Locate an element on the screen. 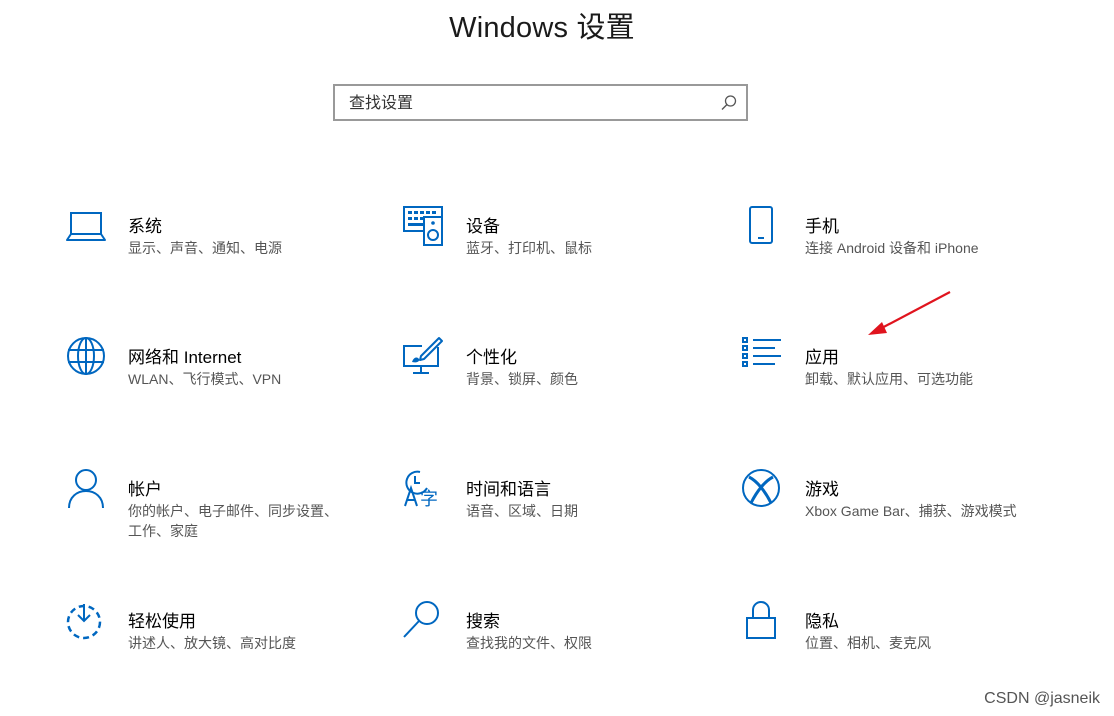 Image resolution: width=1114 pixels, height=716 pixels. tile-apps: 应用 卸载、默认应用、可选功能 is located at coordinates (891, 376).